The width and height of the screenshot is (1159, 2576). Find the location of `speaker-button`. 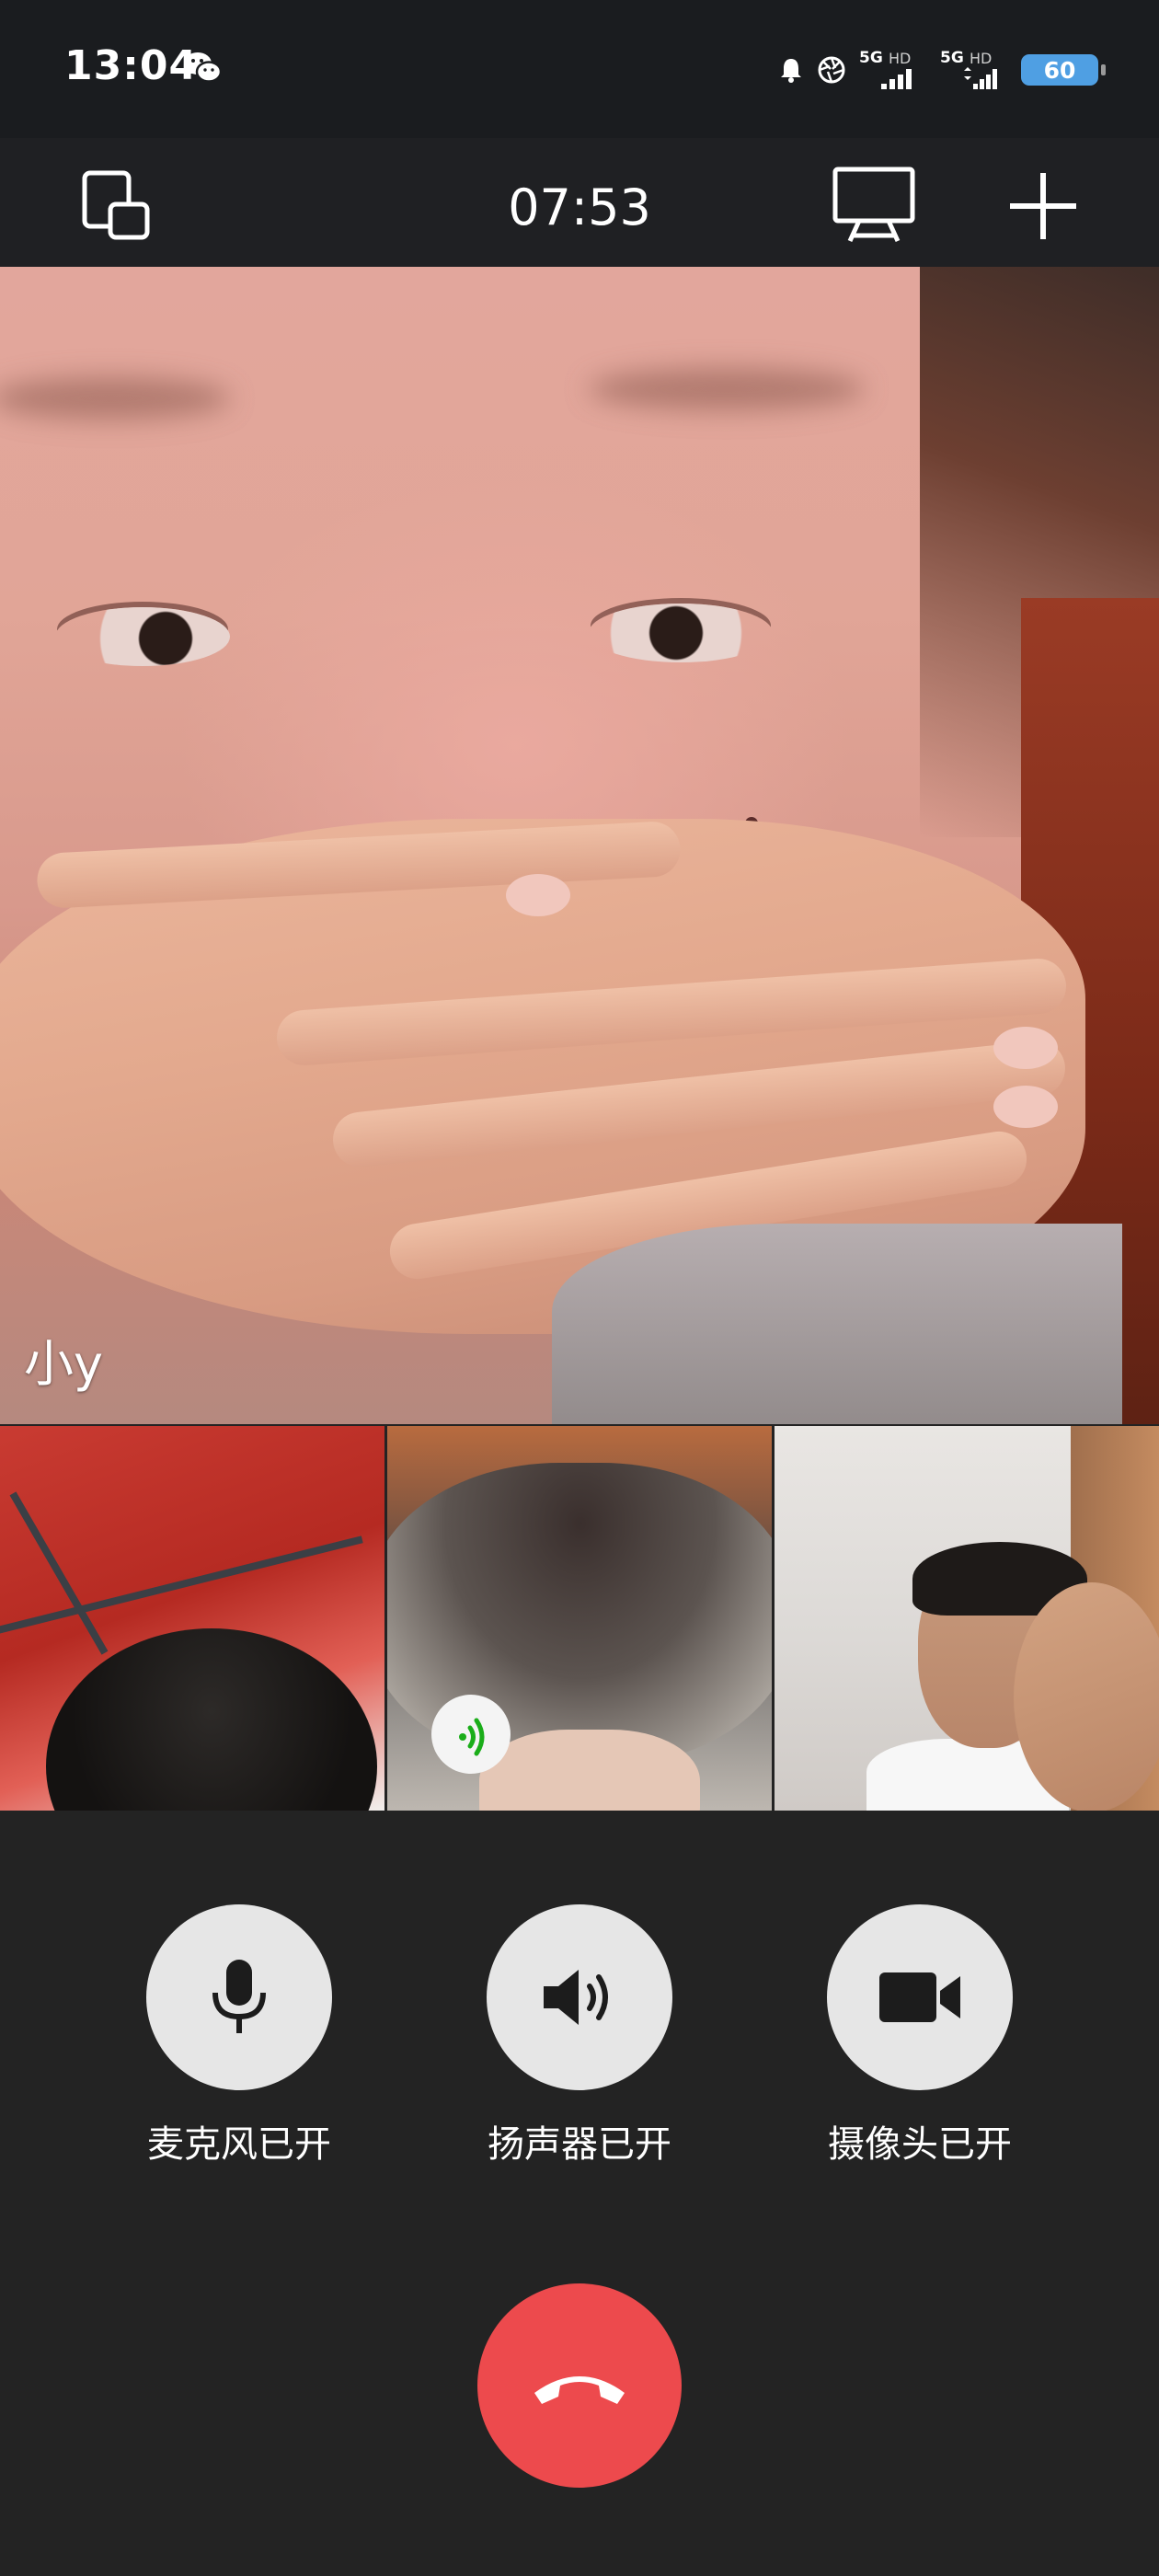

speaker-button is located at coordinates (579, 1997).